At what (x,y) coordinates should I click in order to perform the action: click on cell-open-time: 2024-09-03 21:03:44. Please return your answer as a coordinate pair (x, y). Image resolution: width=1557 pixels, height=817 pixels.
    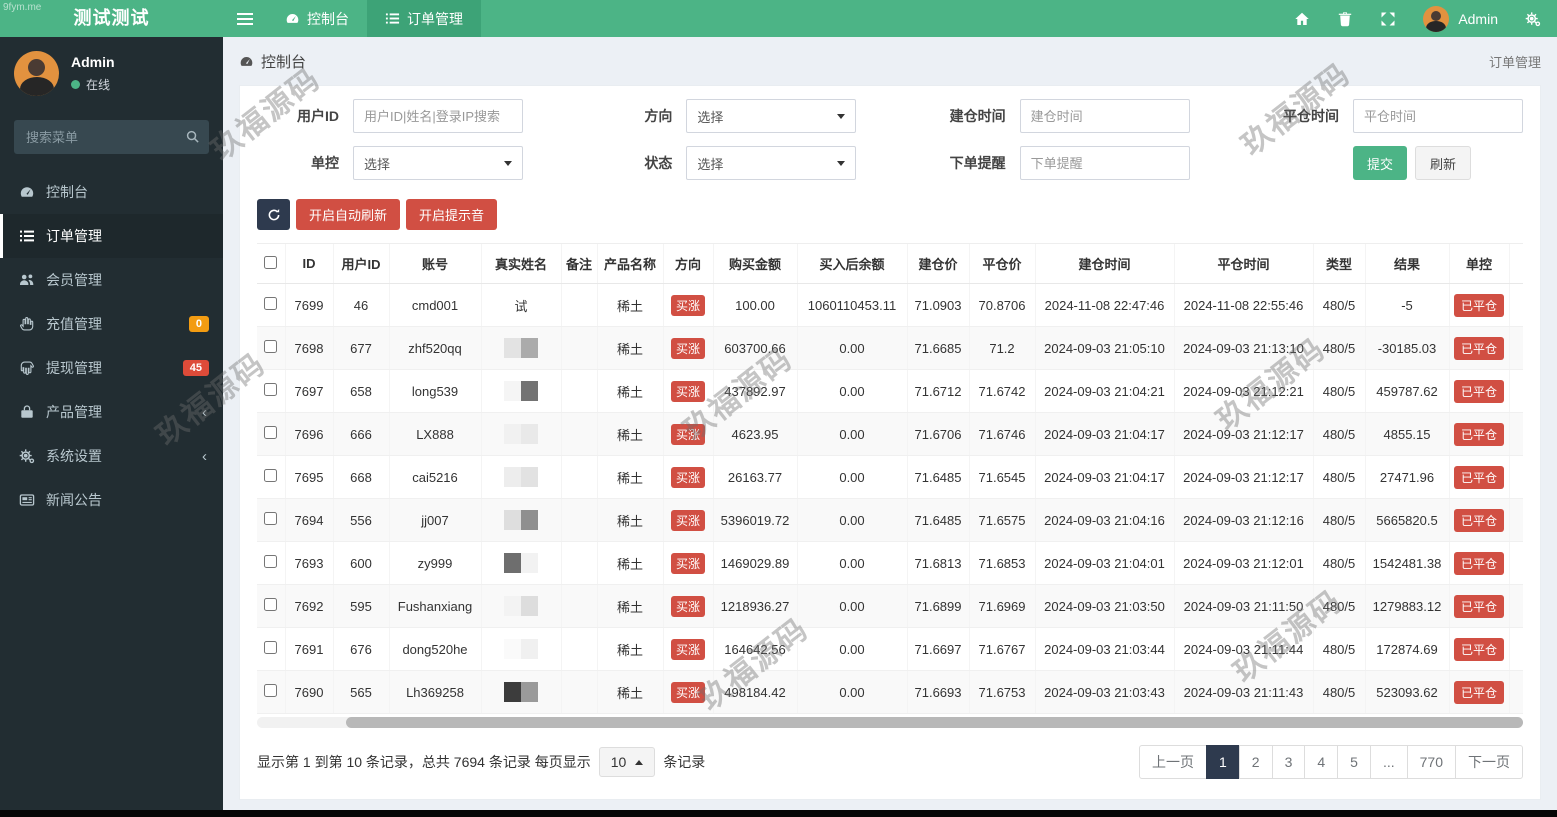
    Looking at the image, I should click on (1104, 649).